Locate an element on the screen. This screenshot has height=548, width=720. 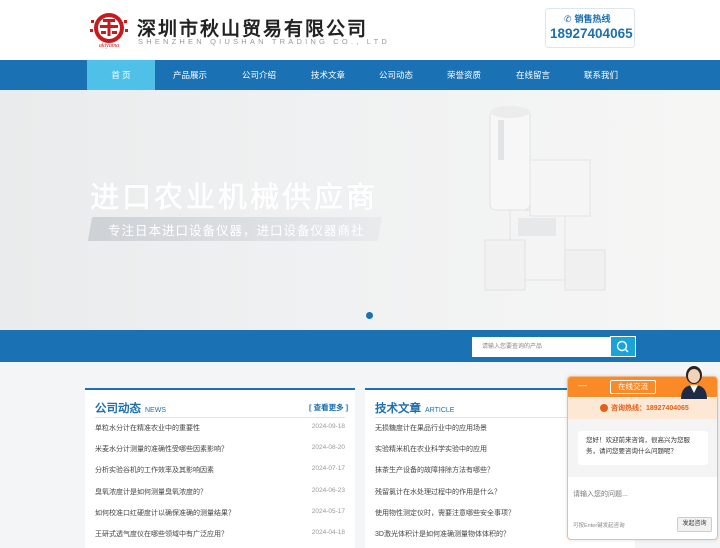
hotline-label-row: ✆ 销售热线 is located at coordinates (587, 18).